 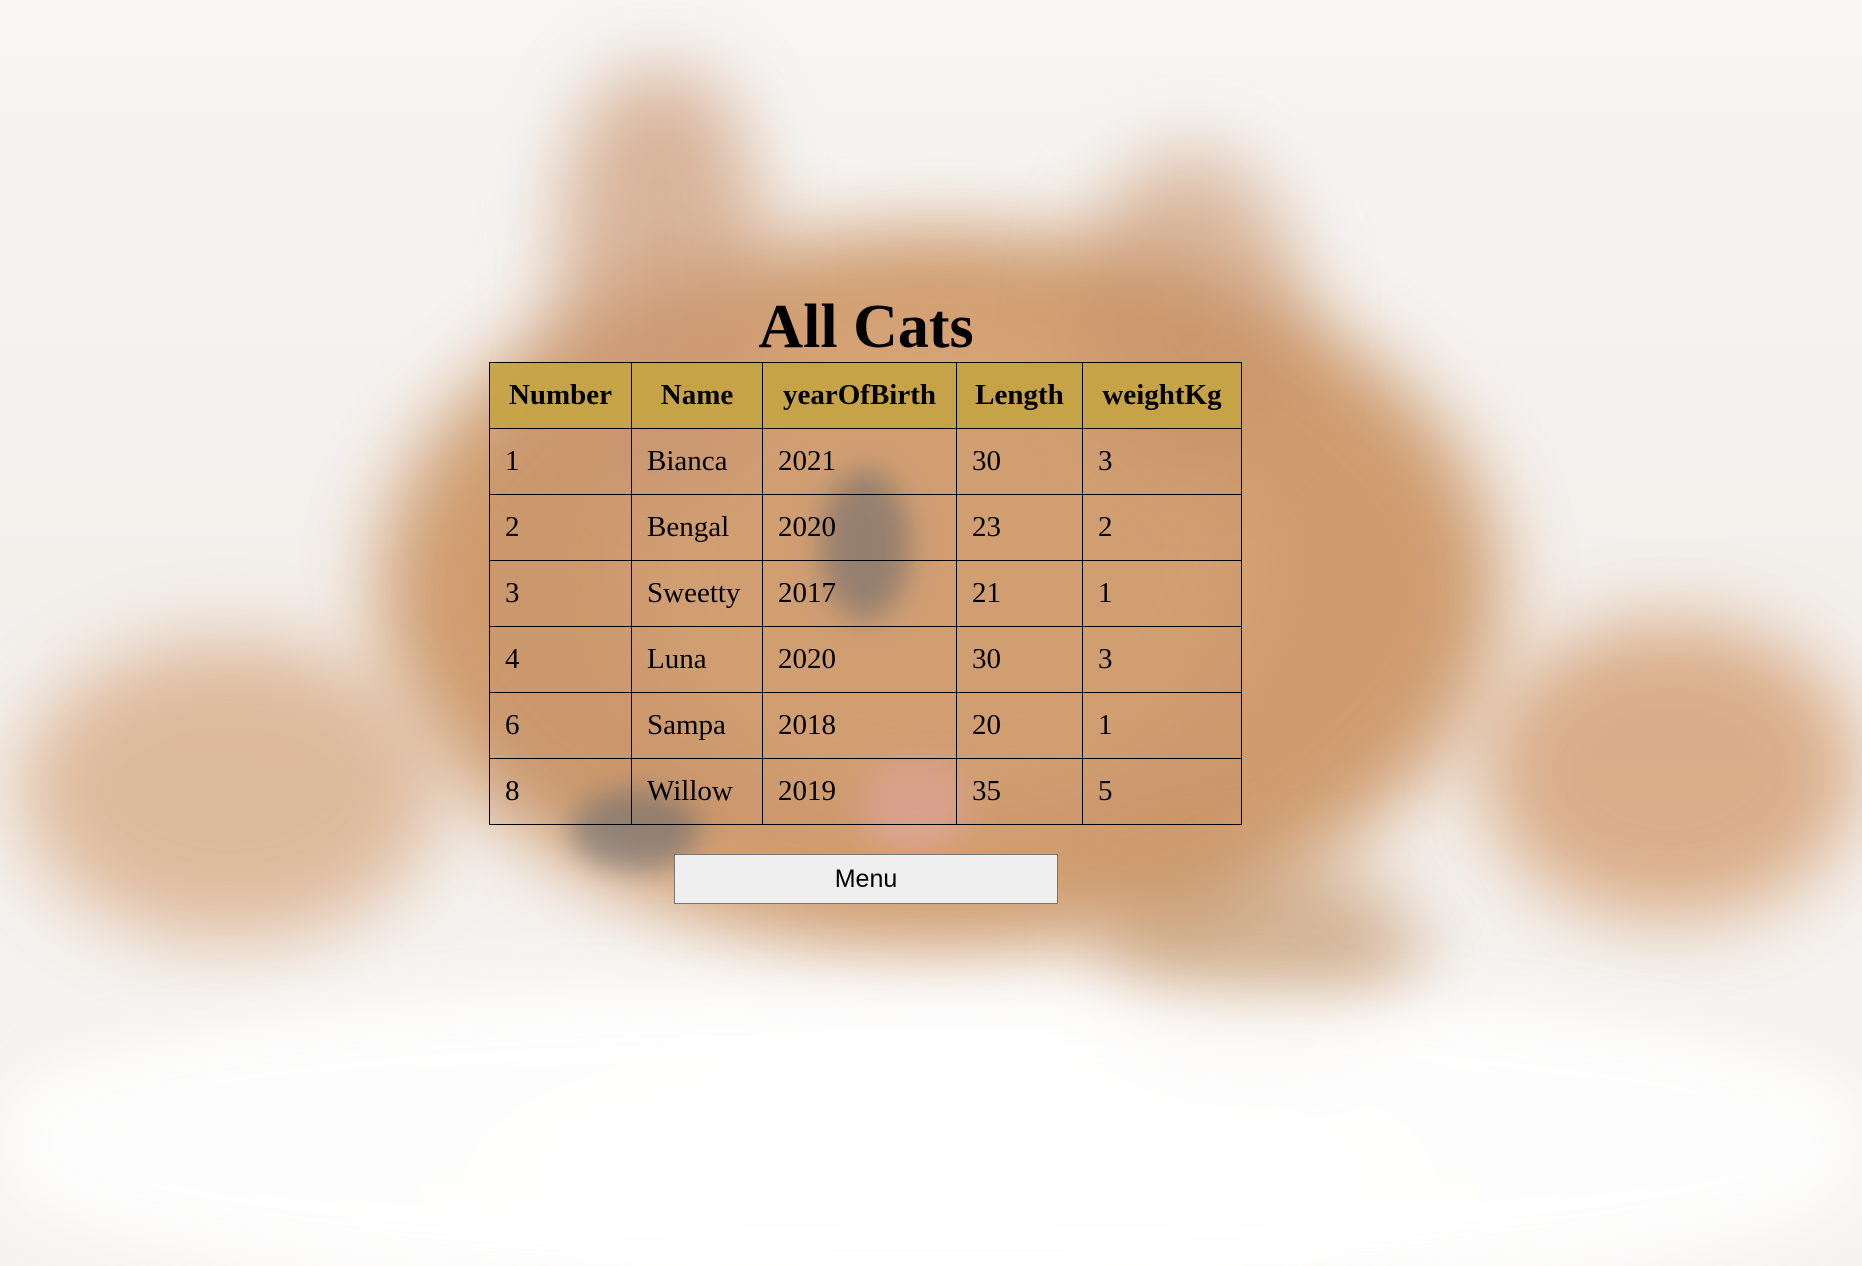 What do you see at coordinates (560, 527) in the screenshot?
I see `cell-number: 2` at bounding box center [560, 527].